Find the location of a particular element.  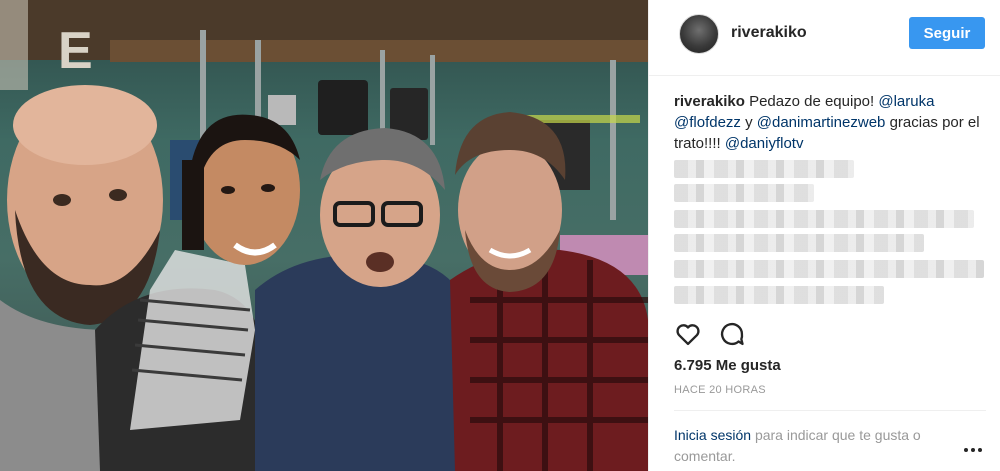

post-actions is located at coordinates (734, 334).